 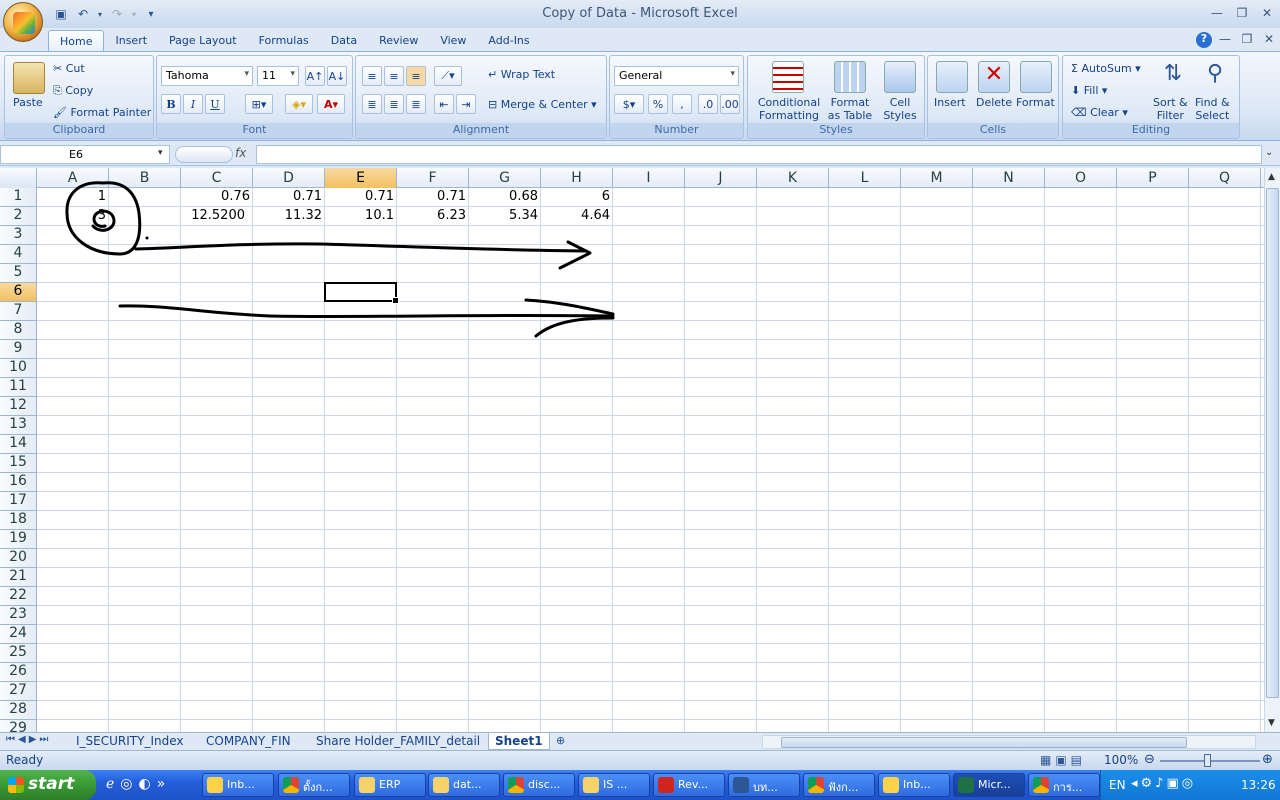 What do you see at coordinates (1204, 40) in the screenshot?
I see `help-icon: ?` at bounding box center [1204, 40].